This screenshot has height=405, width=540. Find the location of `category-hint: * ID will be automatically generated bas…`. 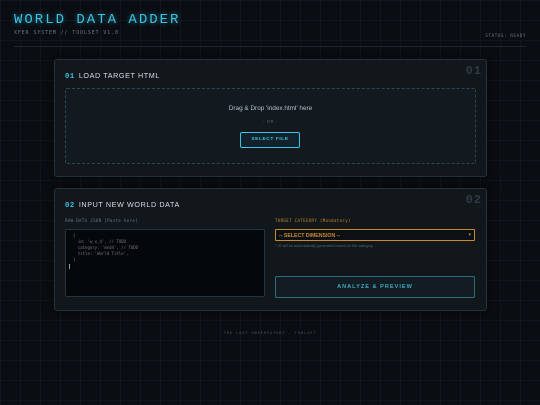

category-hint: * ID will be automatically generated bas… is located at coordinates (324, 246).